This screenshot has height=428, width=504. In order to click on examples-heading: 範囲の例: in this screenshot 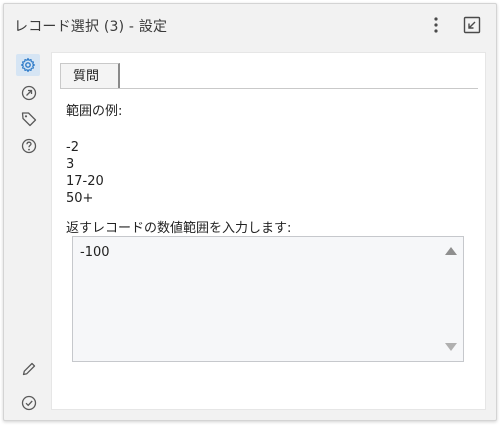, I will do `click(94, 111)`.